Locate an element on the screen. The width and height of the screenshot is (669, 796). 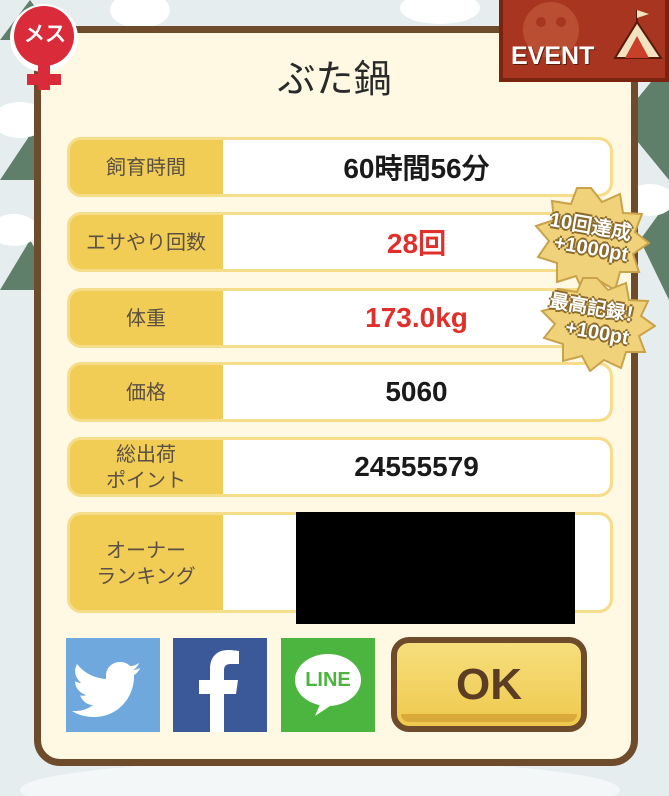
stat-row-weight: 体重 173.0kg is located at coordinates (340, 318).